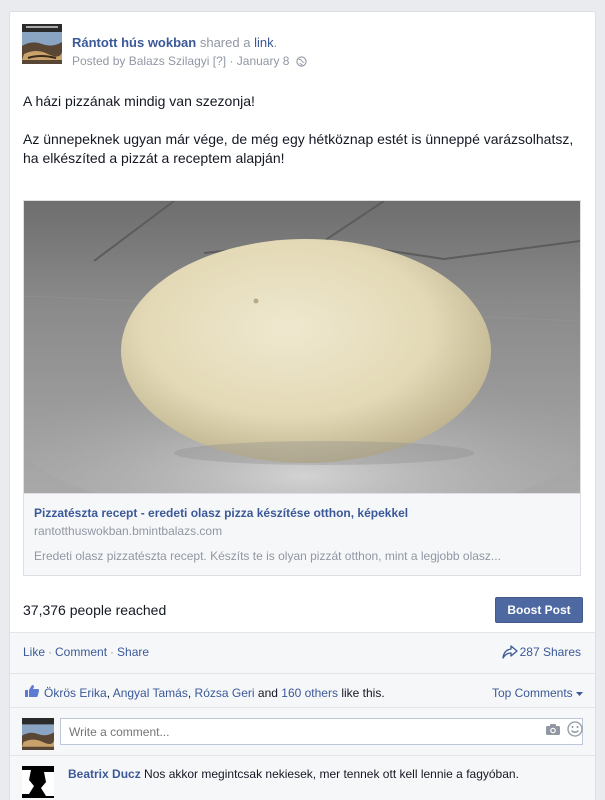 The width and height of the screenshot is (605, 800). I want to click on likes-tail: like this., so click(361, 693).